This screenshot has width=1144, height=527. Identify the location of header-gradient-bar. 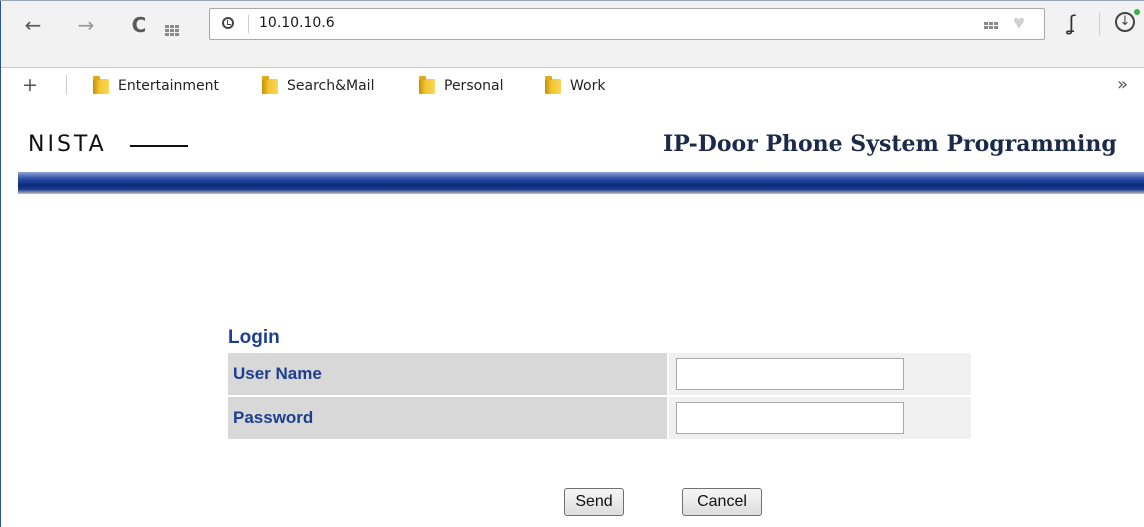
(581, 183).